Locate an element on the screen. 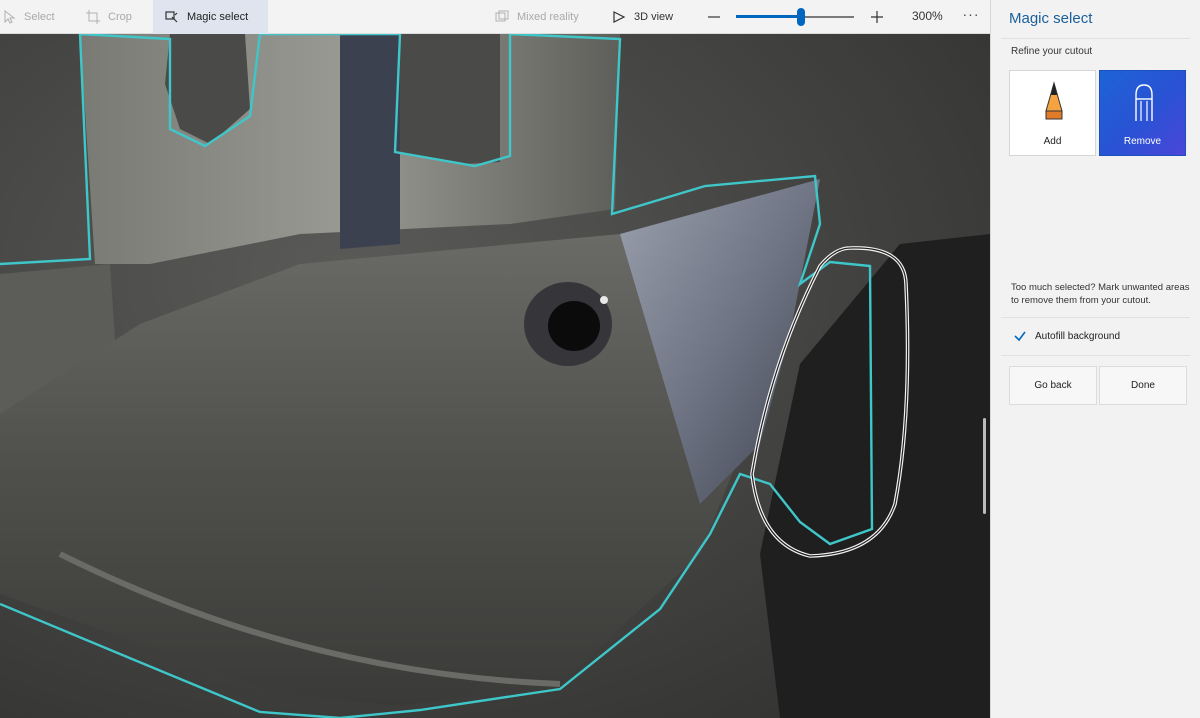 This screenshot has width=1200, height=718. add-tool-button: Add is located at coordinates (1052, 113).